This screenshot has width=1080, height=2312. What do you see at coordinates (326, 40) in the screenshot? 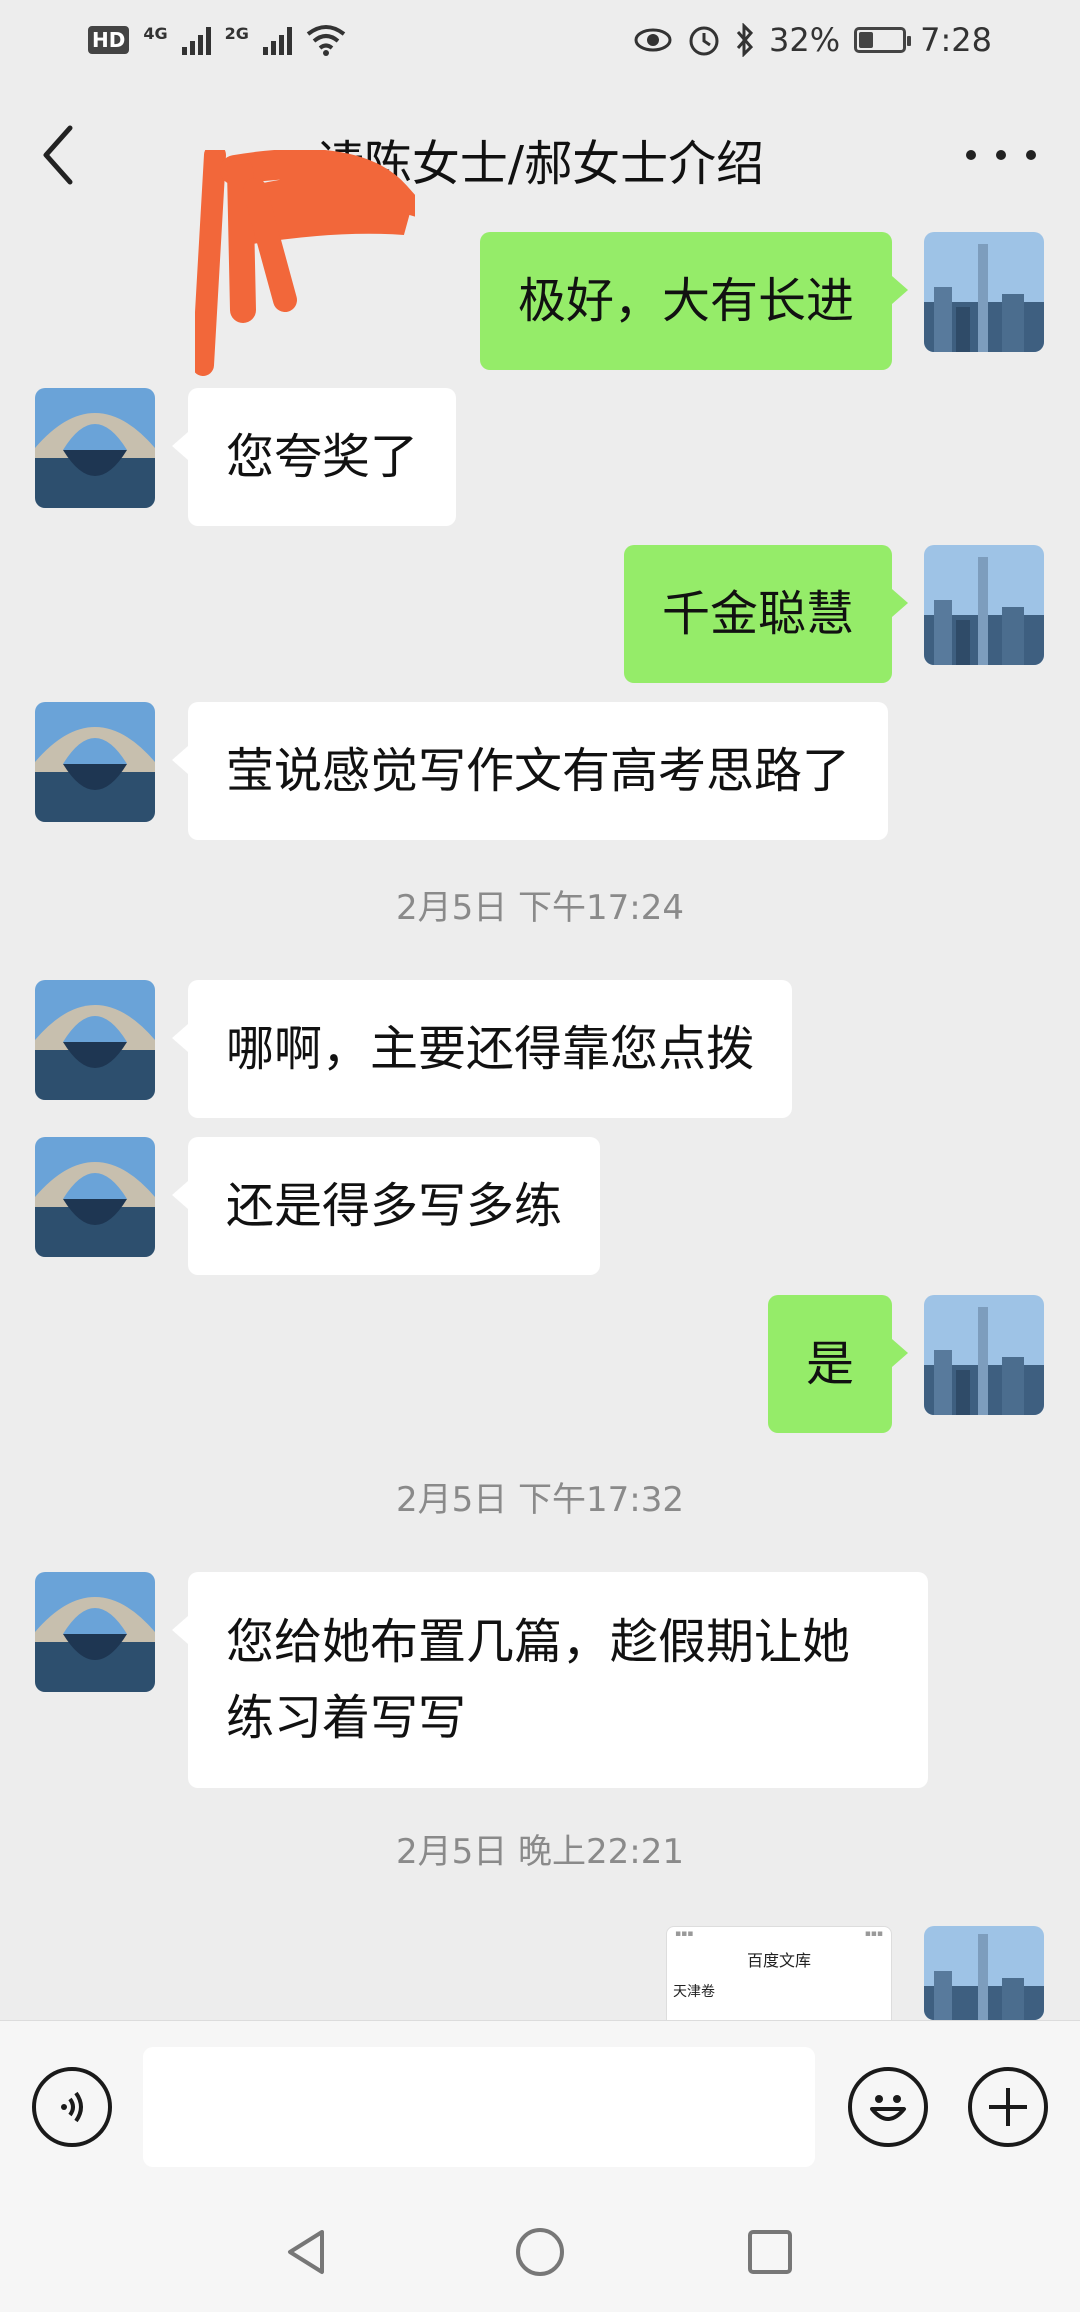
I see `wifi-icon` at bounding box center [326, 40].